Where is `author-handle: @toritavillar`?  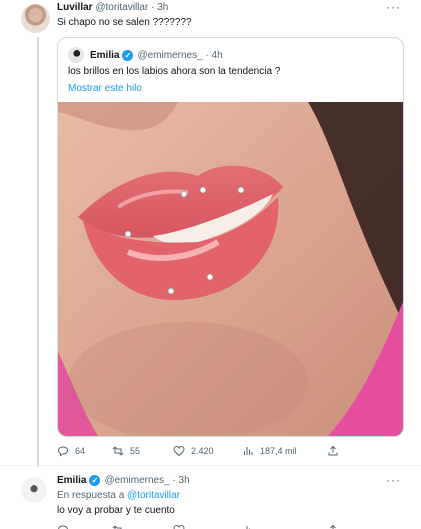
author-handle: @toritavillar is located at coordinates (121, 7).